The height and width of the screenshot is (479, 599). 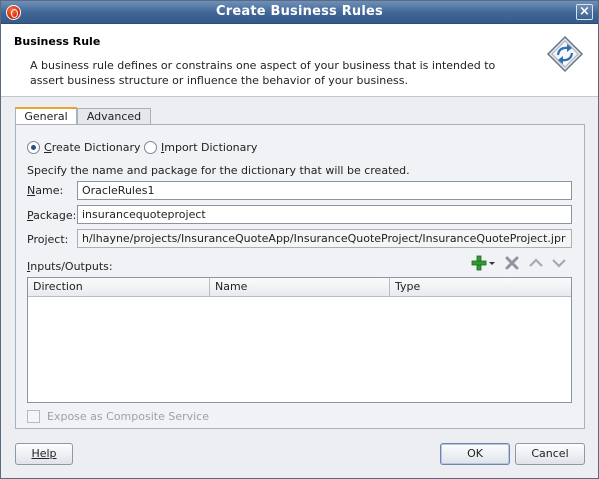 I want to click on package-field: insurancequoteproject, so click(x=324, y=214).